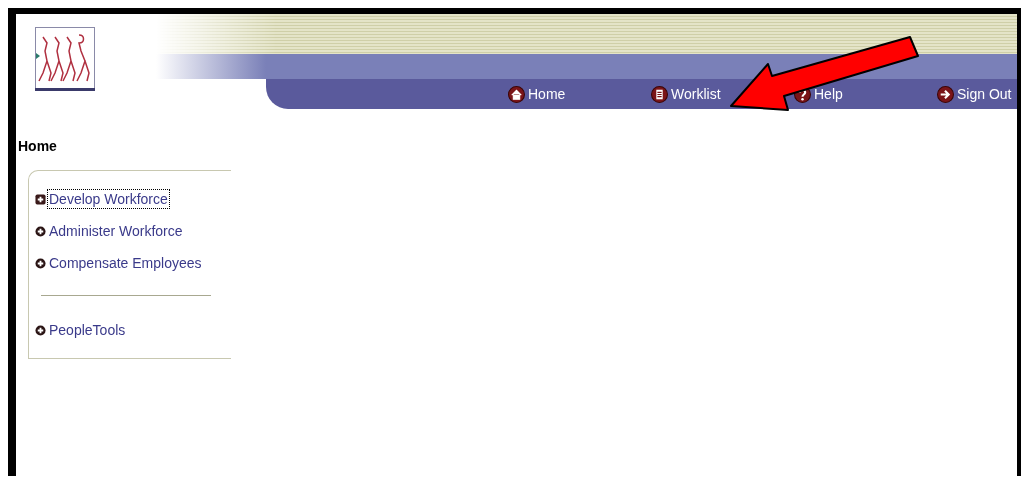 Image resolution: width=1021 pixels, height=482 pixels. Describe the element at coordinates (686, 94) in the screenshot. I see `nav-link: Worklist` at that location.